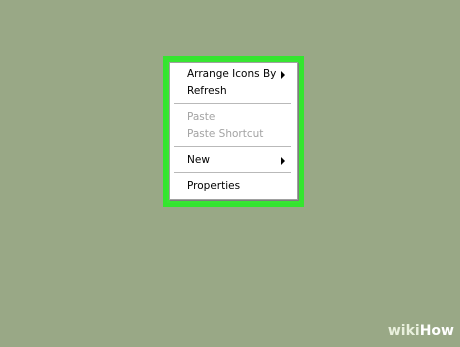 This screenshot has width=460, height=347. Describe the element at coordinates (198, 160) in the screenshot. I see `menu-item-label: New` at that location.